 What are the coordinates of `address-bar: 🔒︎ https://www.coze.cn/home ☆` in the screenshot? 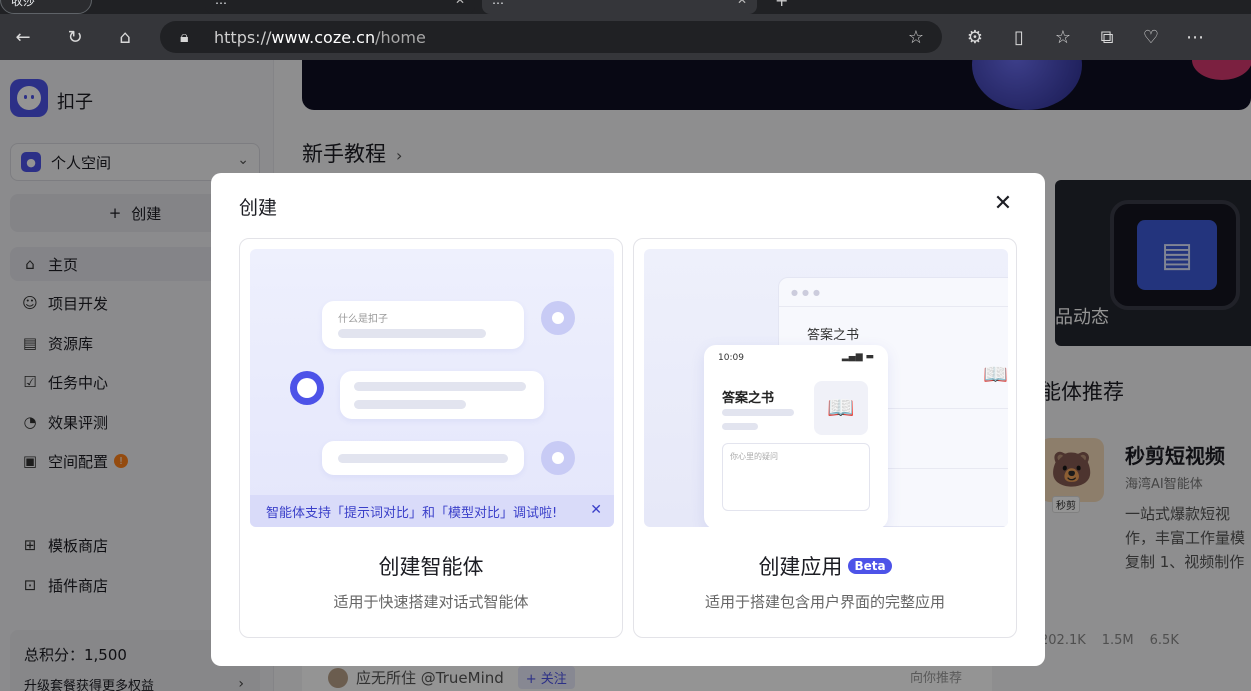 It's located at (551, 37).